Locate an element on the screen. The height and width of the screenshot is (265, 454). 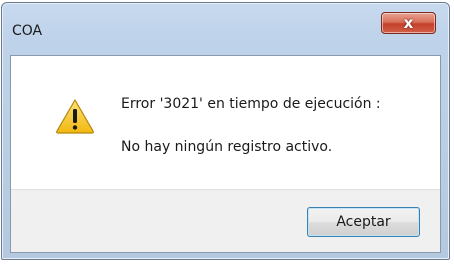
close-button: x is located at coordinates (408, 23).